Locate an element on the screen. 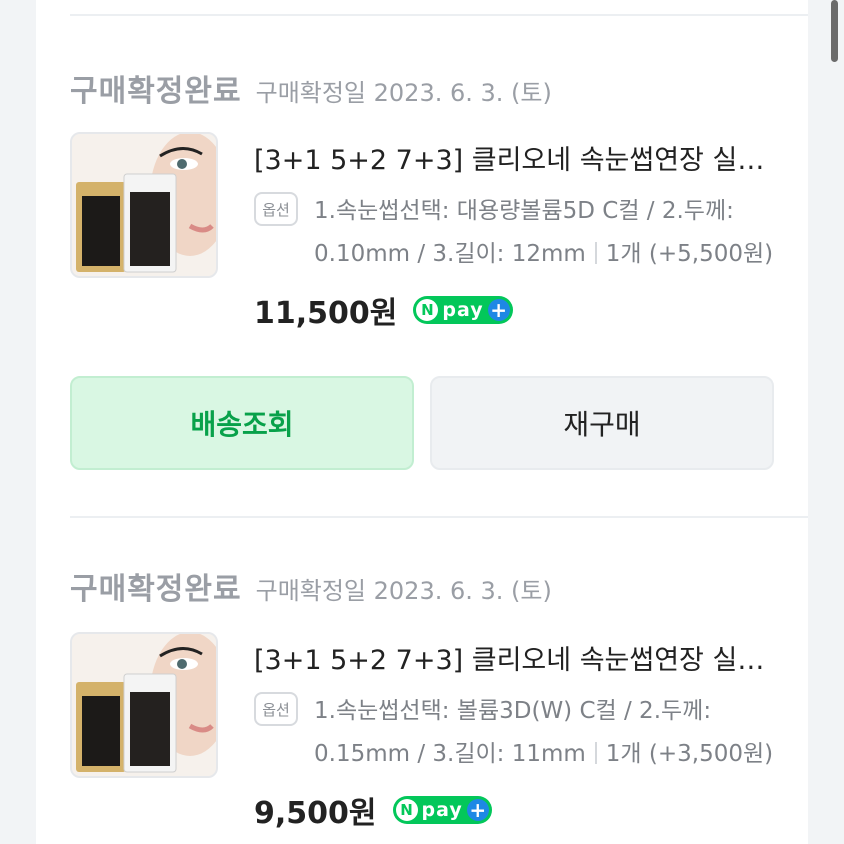  price-row: 9,500원 N pay + is located at coordinates (373, 810).